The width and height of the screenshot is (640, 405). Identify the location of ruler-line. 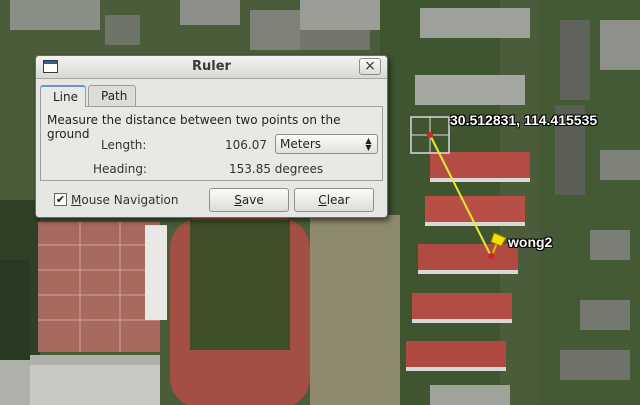
(460, 195).